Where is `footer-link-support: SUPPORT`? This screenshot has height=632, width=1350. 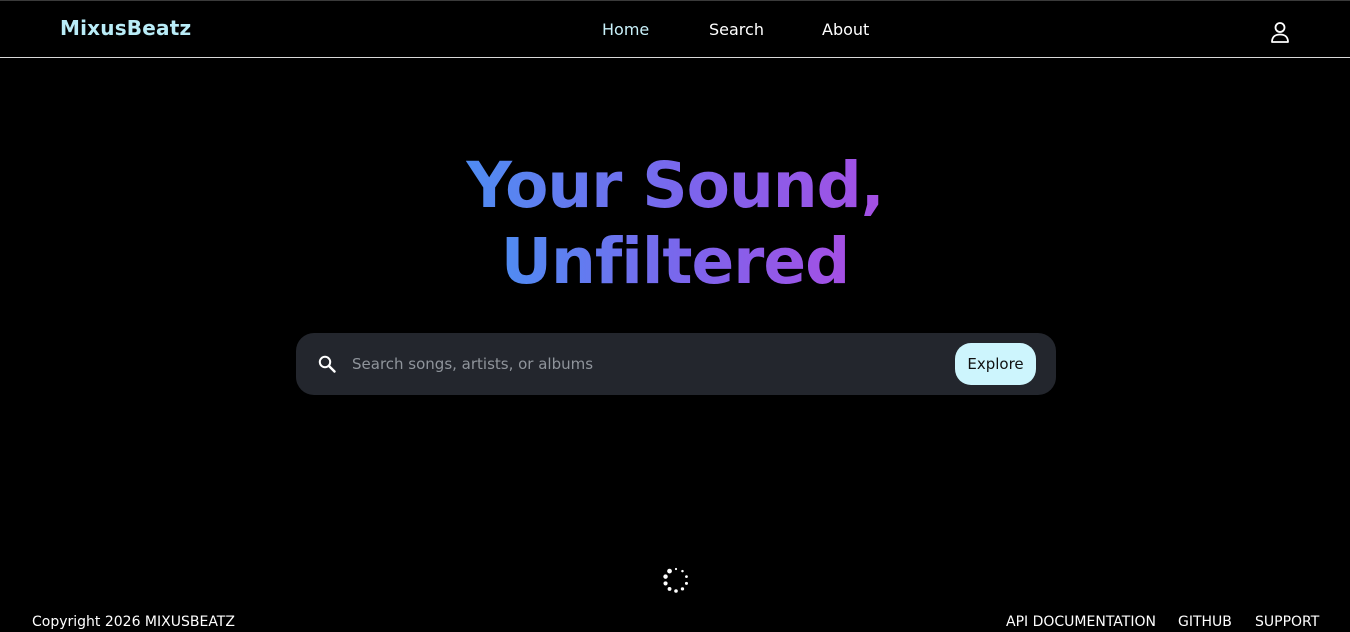 footer-link-support: SUPPORT is located at coordinates (1287, 622).